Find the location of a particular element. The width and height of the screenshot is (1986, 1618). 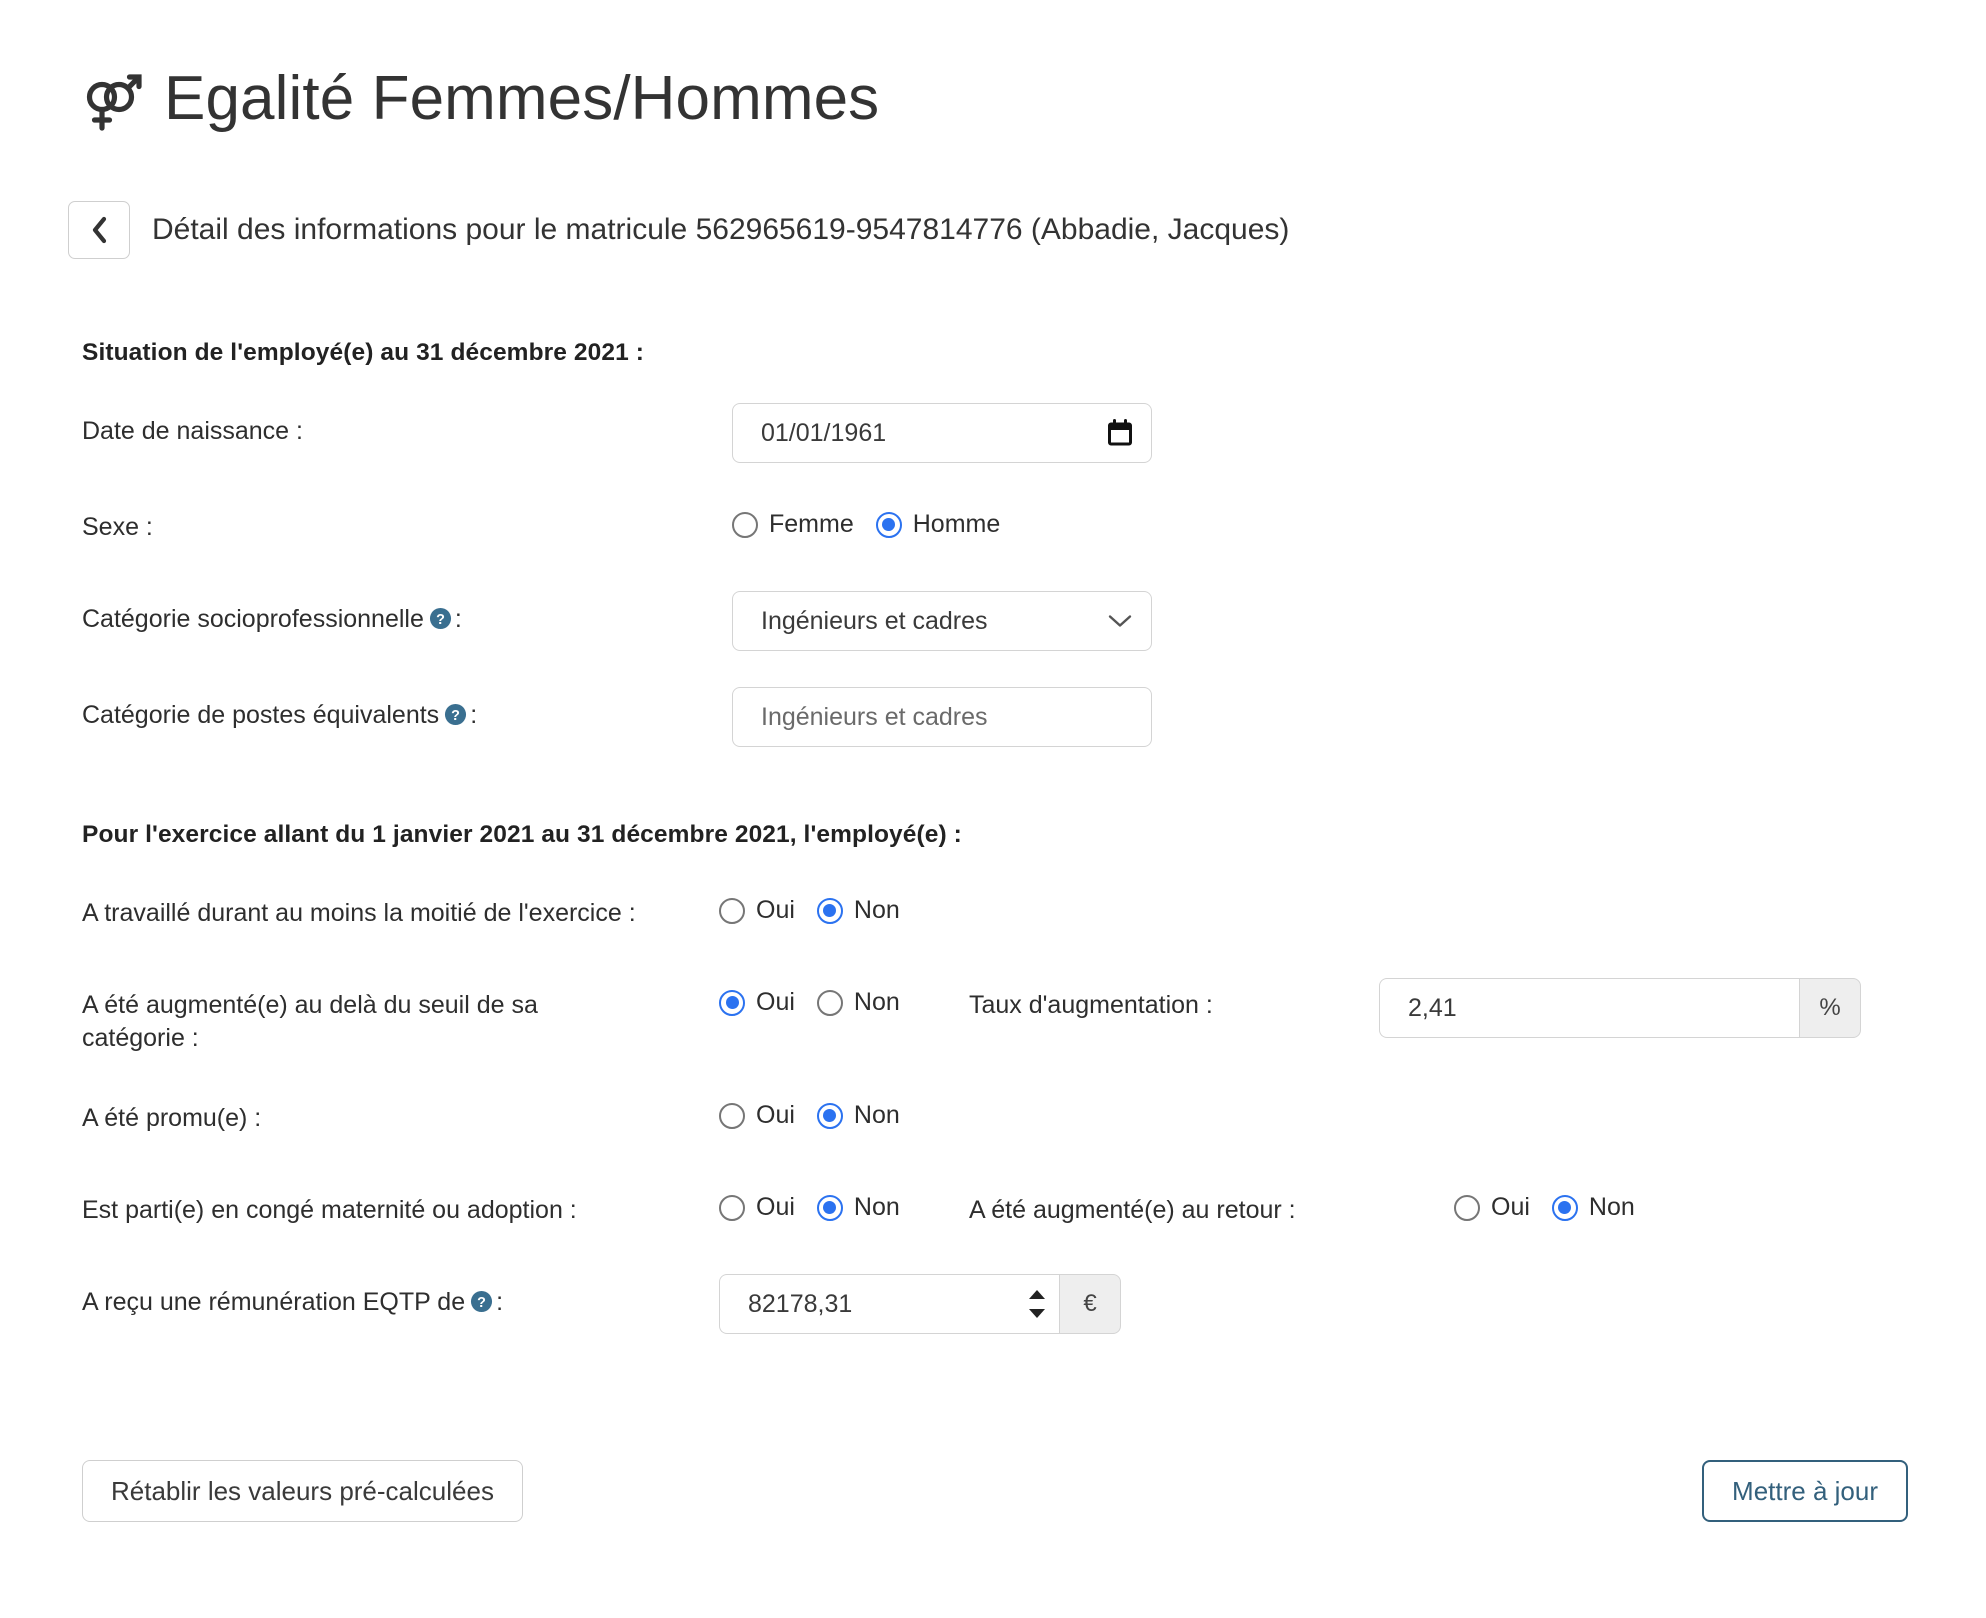

sexe-option-femme: Femme is located at coordinates (793, 524).